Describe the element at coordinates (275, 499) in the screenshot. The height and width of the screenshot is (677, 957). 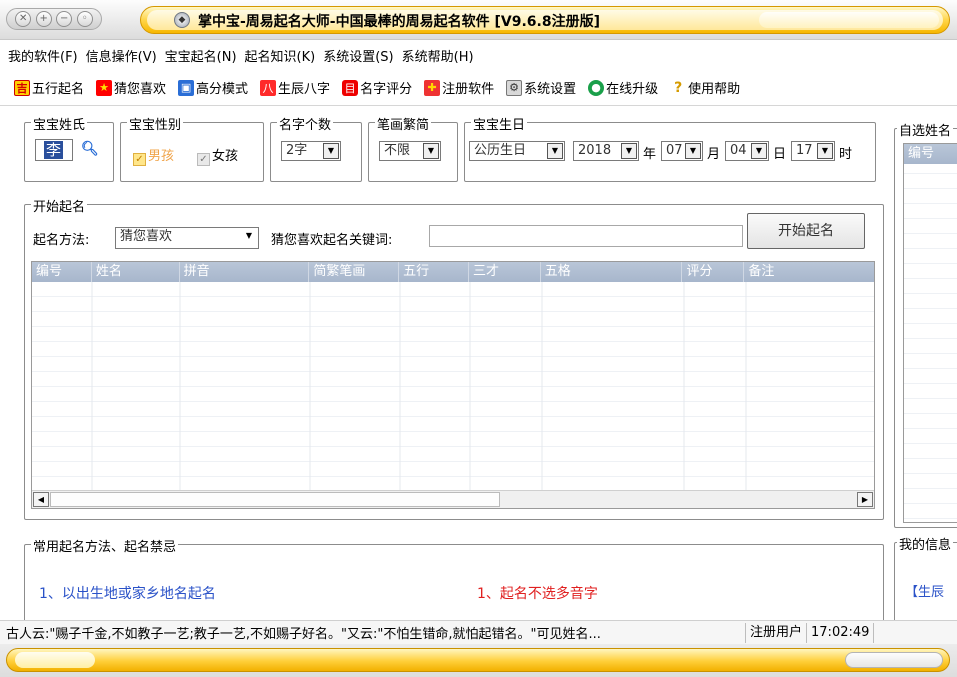
I see `scroll-thumb` at that location.